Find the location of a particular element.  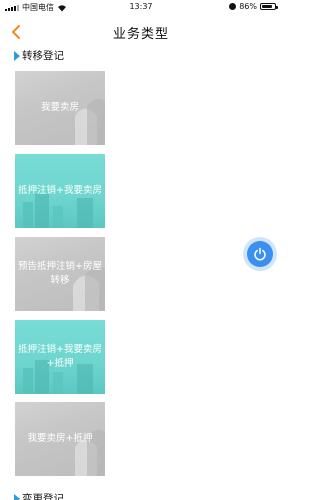

power-button is located at coordinates (260, 254).